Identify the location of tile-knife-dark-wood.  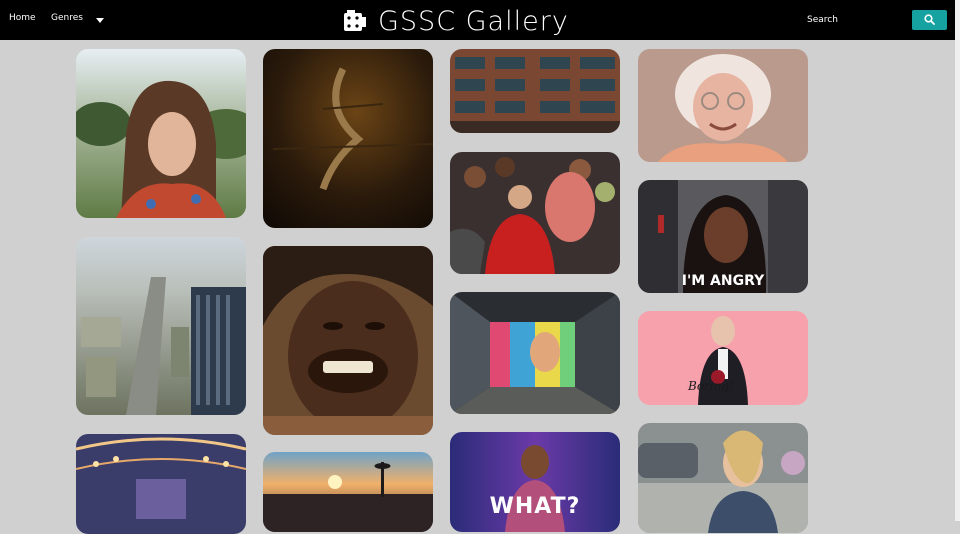
(348, 138).